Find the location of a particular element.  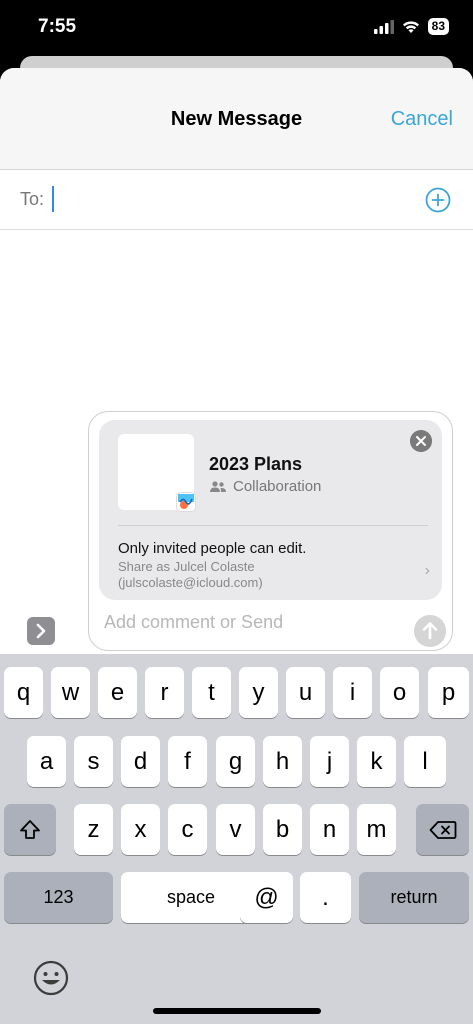

delete-key is located at coordinates (442, 829).